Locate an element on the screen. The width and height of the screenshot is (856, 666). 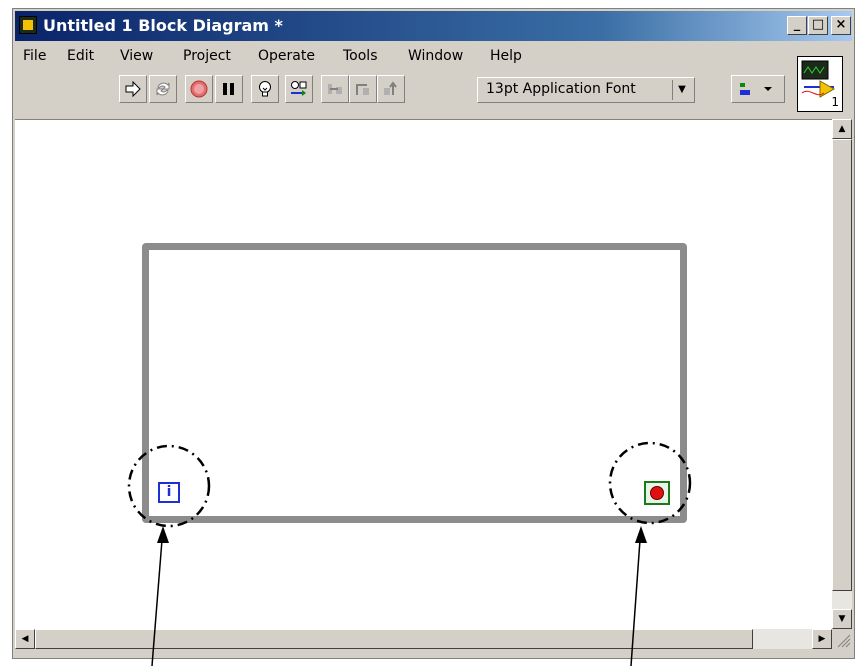
arrowhead-conditional is located at coordinates (641, 534).